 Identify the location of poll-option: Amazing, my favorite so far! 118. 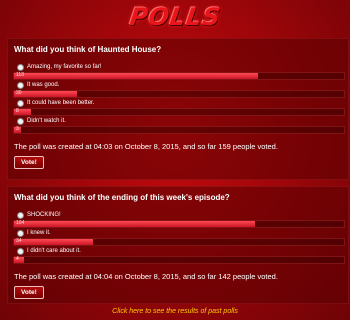
(178, 71).